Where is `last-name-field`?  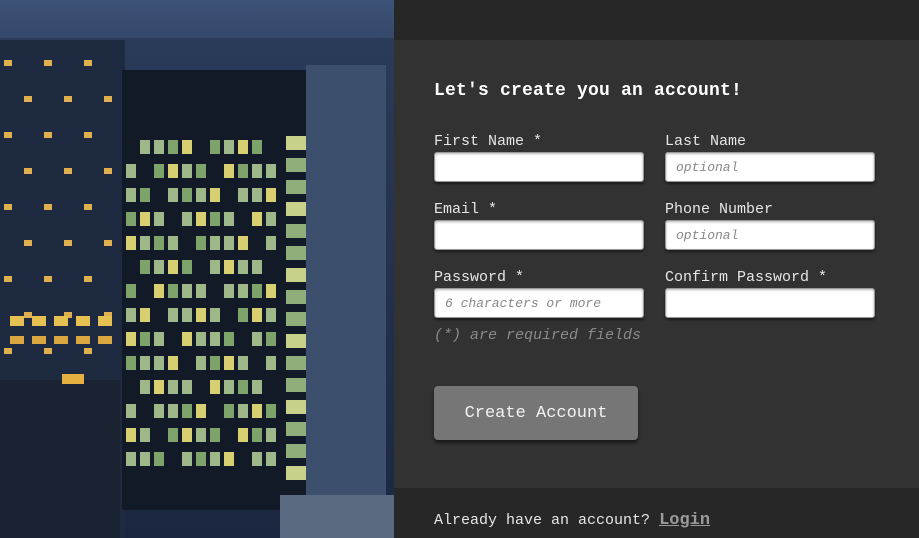 last-name-field is located at coordinates (770, 167).